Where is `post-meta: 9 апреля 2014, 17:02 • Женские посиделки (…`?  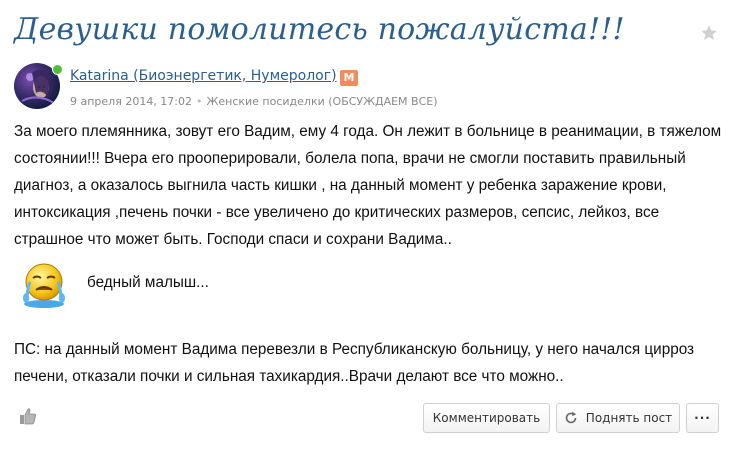
post-meta: 9 апреля 2014, 17:02 • Женские посиделки (… is located at coordinates (254, 101).